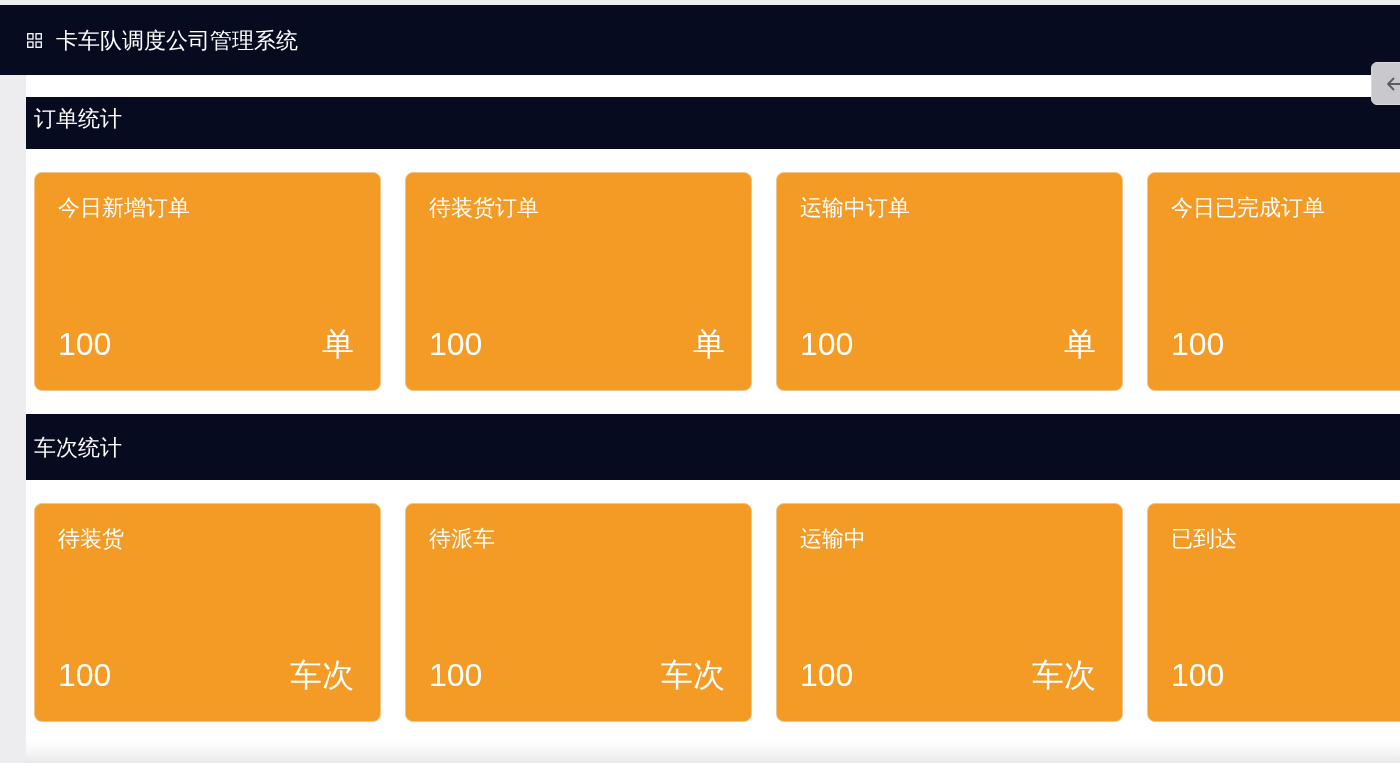 This screenshot has width=1400, height=763. I want to click on back-button, so click(1385, 83).